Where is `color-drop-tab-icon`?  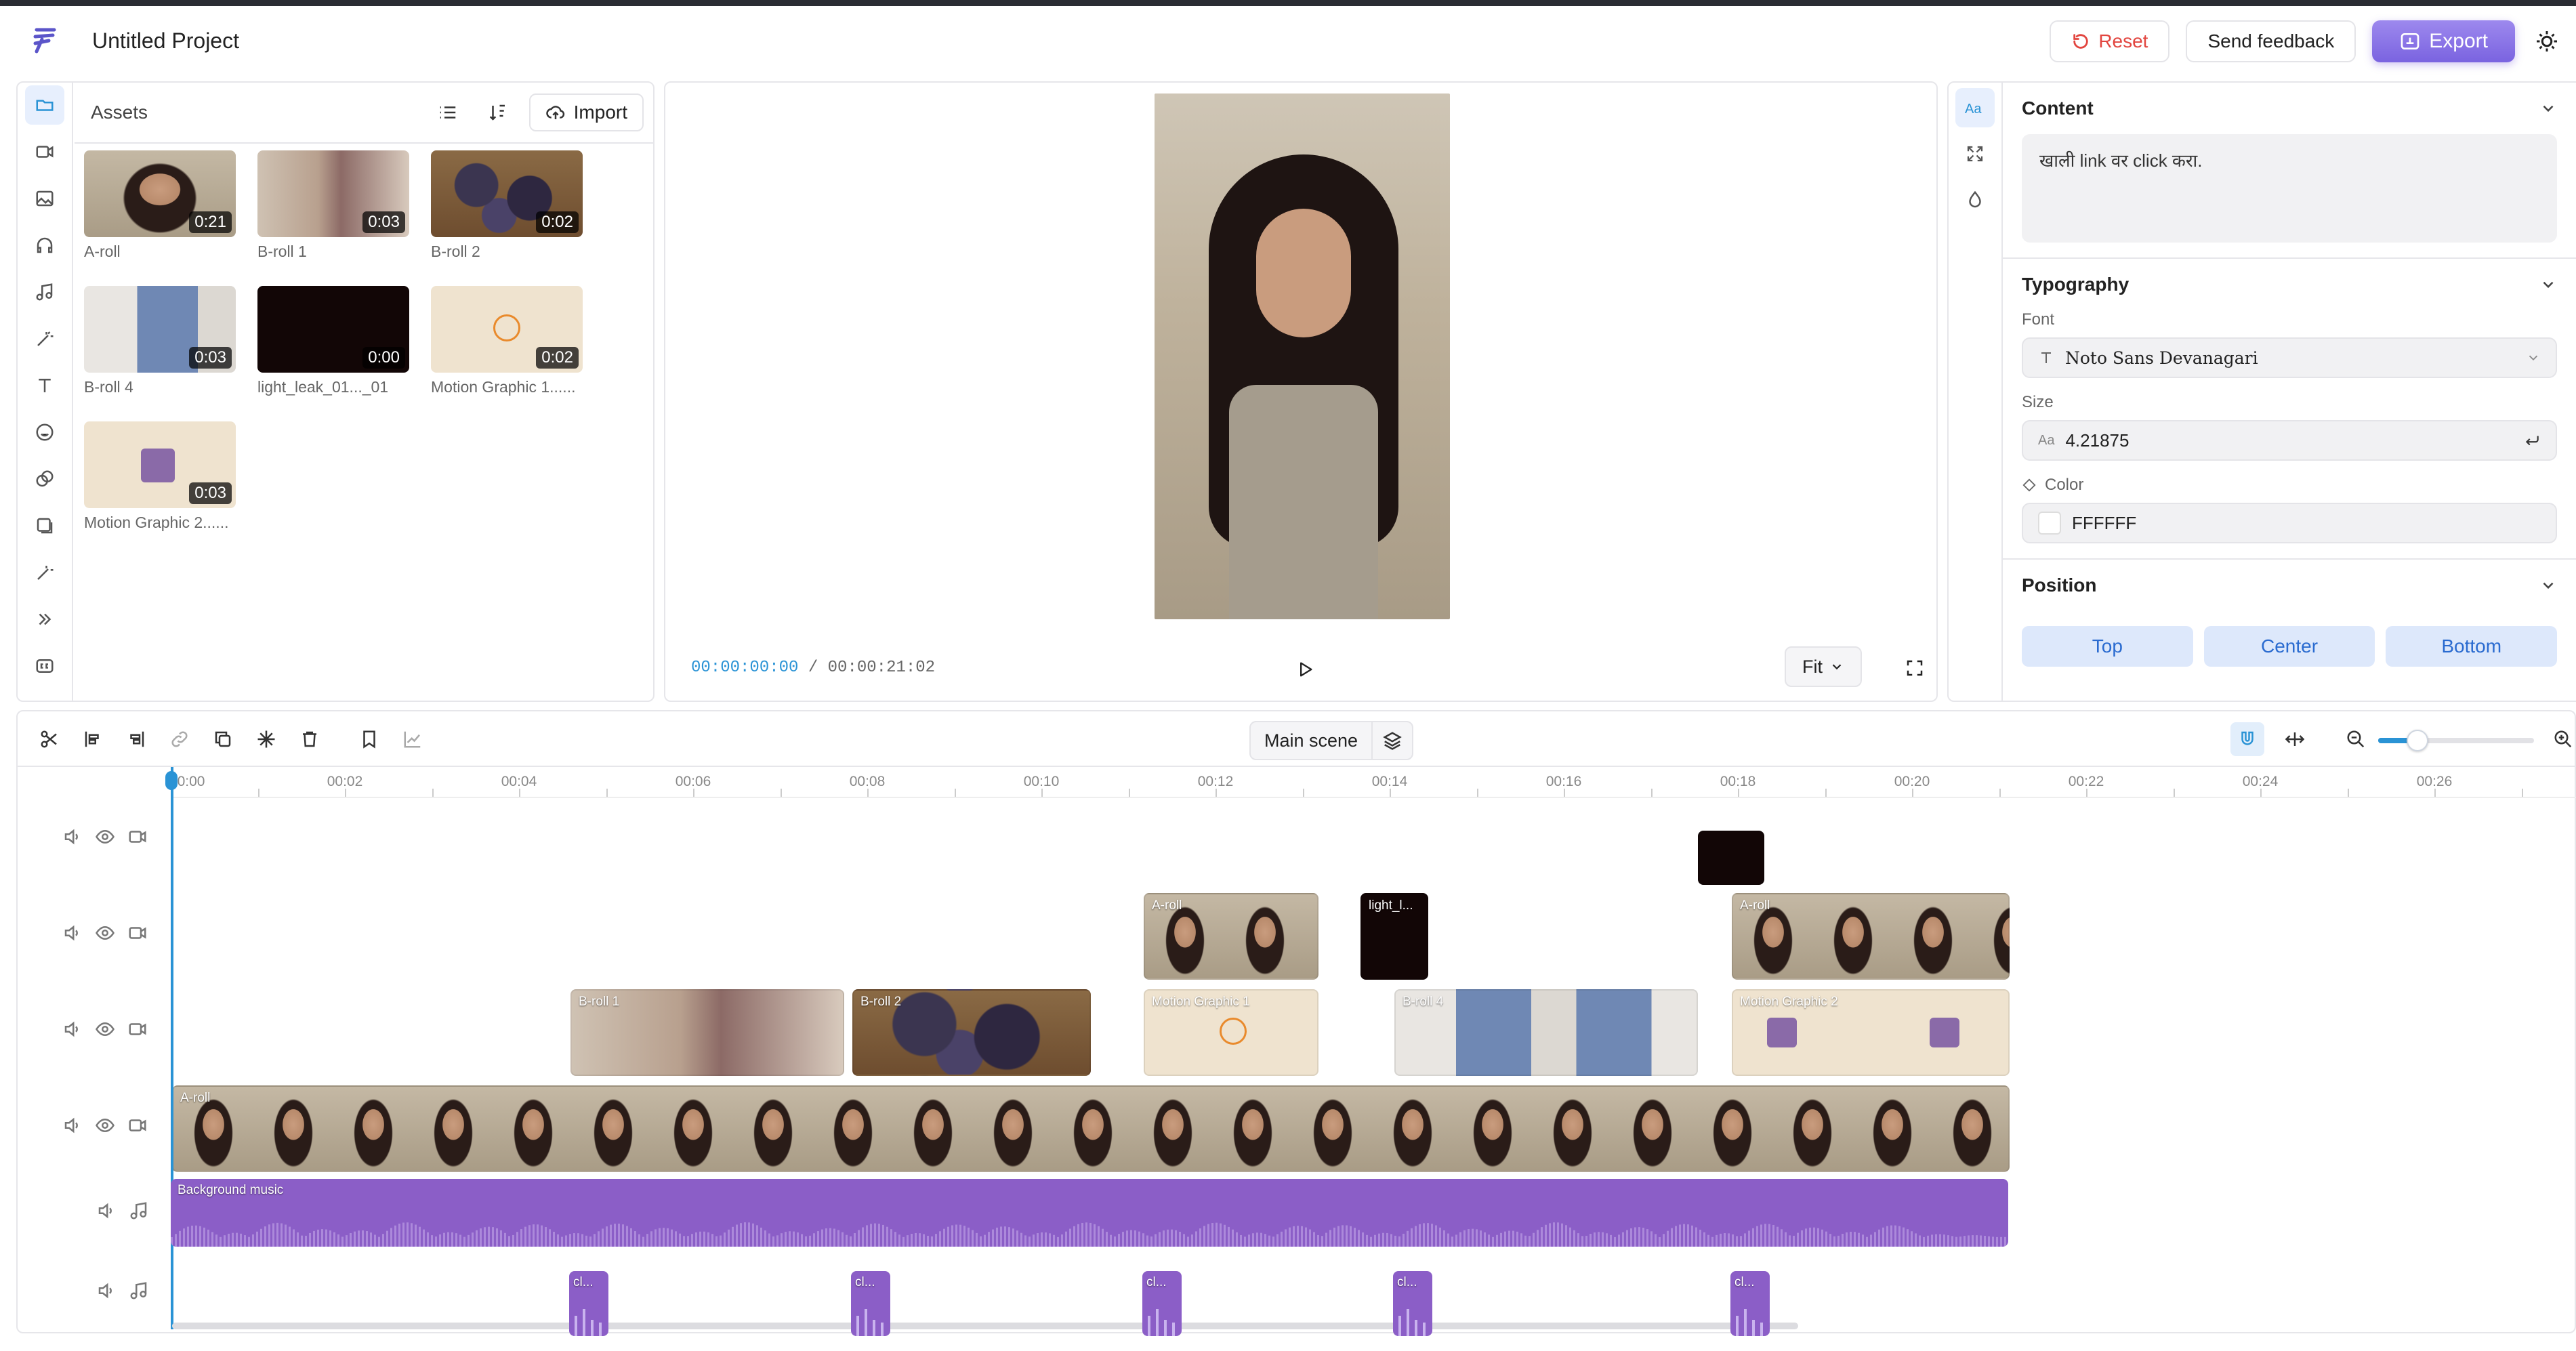 color-drop-tab-icon is located at coordinates (1975, 200).